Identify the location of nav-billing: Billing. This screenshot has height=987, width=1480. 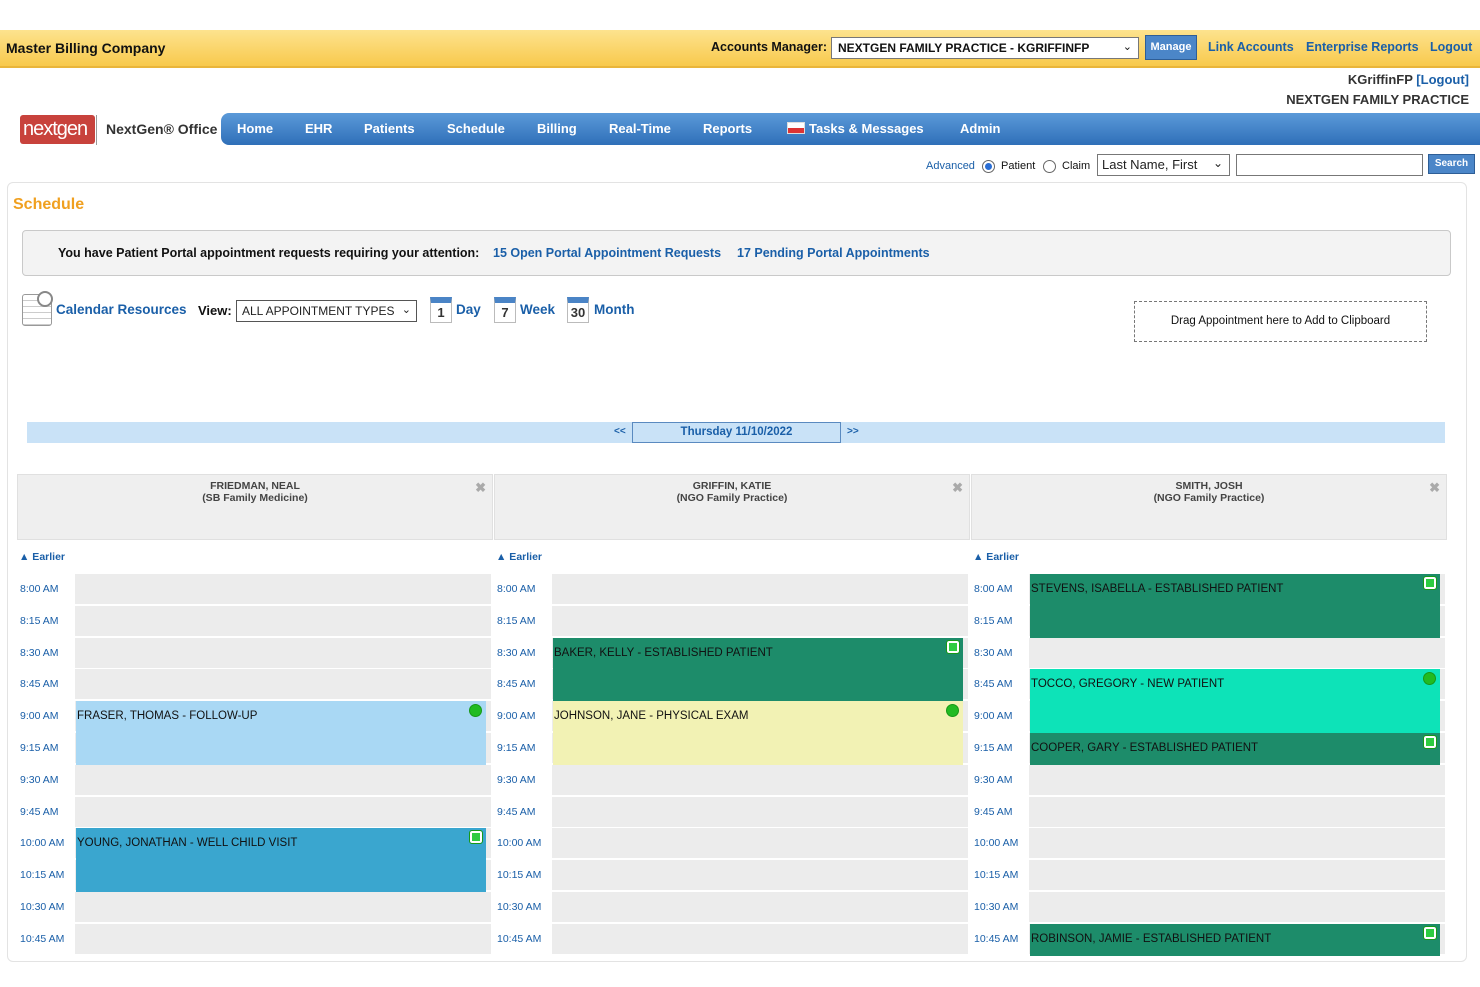
(557, 128).